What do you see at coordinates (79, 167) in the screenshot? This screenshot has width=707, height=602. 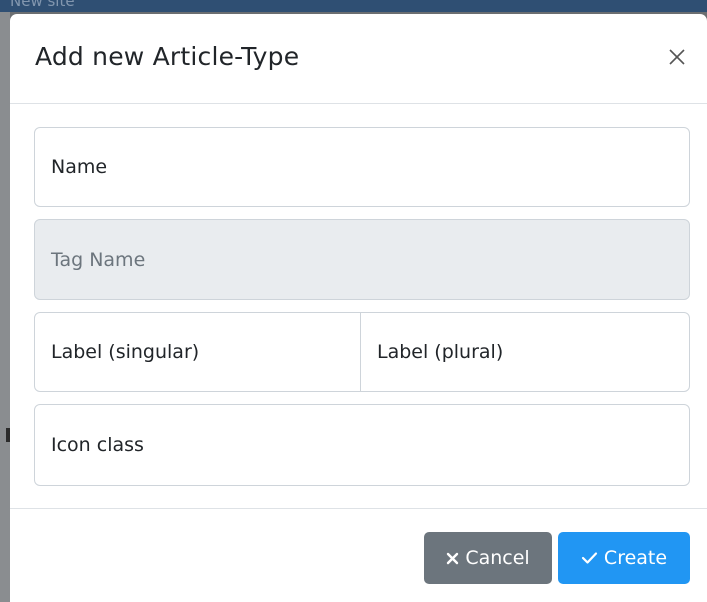 I see `name-placeholder: Name` at bounding box center [79, 167].